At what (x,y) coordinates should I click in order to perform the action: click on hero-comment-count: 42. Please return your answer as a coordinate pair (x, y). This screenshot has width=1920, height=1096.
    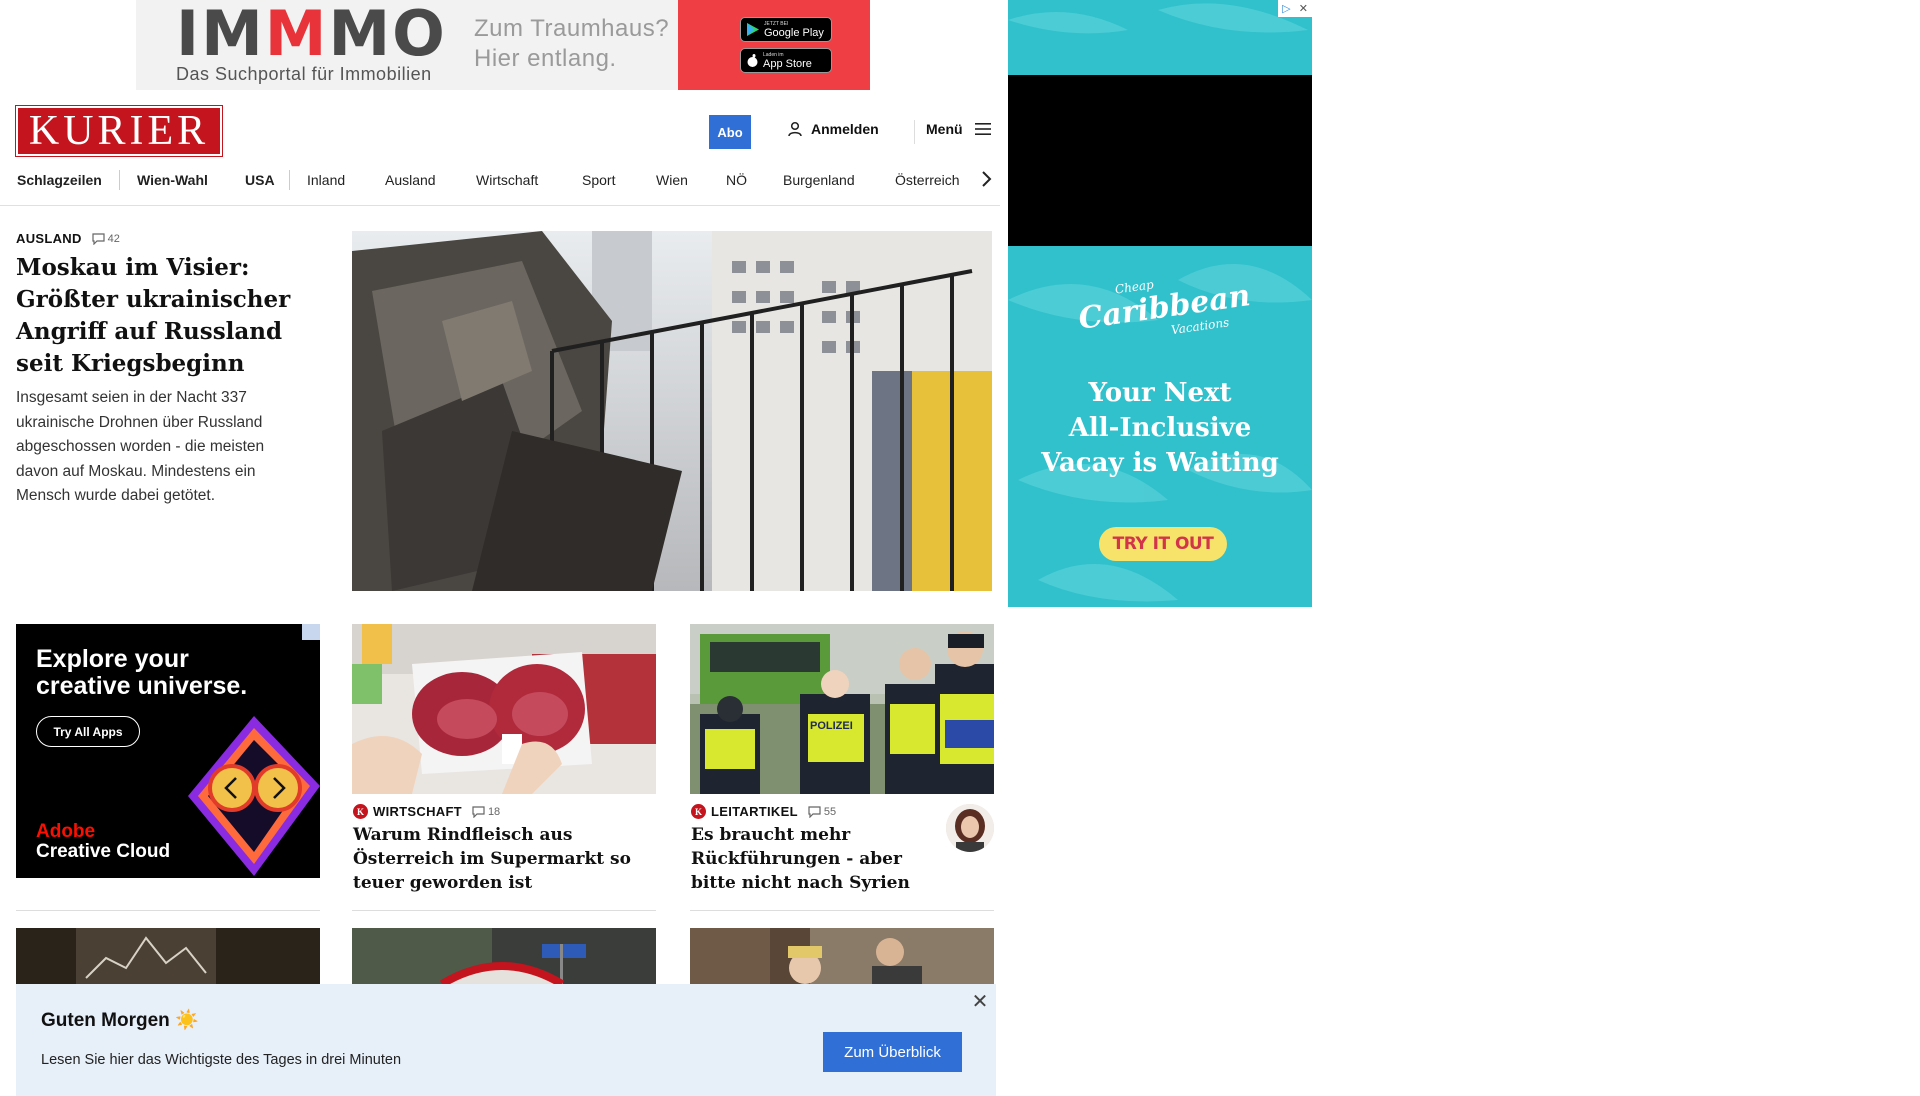
    Looking at the image, I should click on (106, 239).